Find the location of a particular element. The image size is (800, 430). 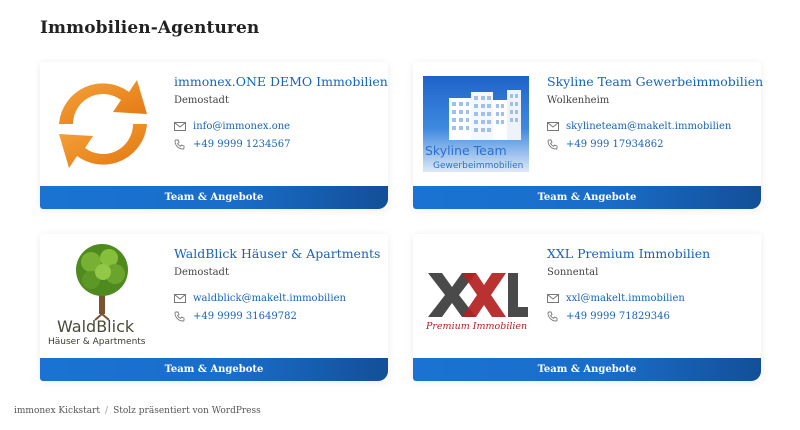

email-row: waldblick@makelt.immobilien is located at coordinates (277, 298).